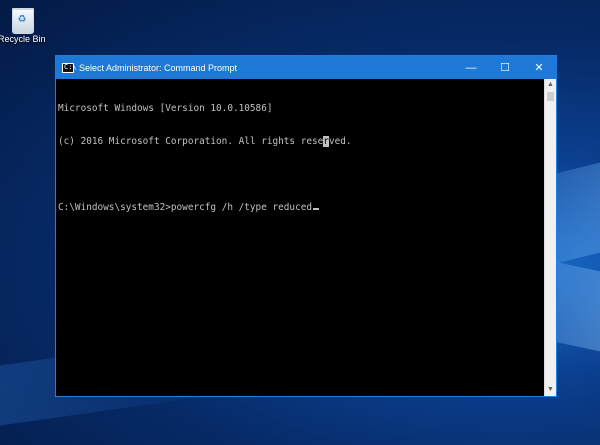  What do you see at coordinates (550, 390) in the screenshot?
I see `scroll-down-arrow-icon: ▼` at bounding box center [550, 390].